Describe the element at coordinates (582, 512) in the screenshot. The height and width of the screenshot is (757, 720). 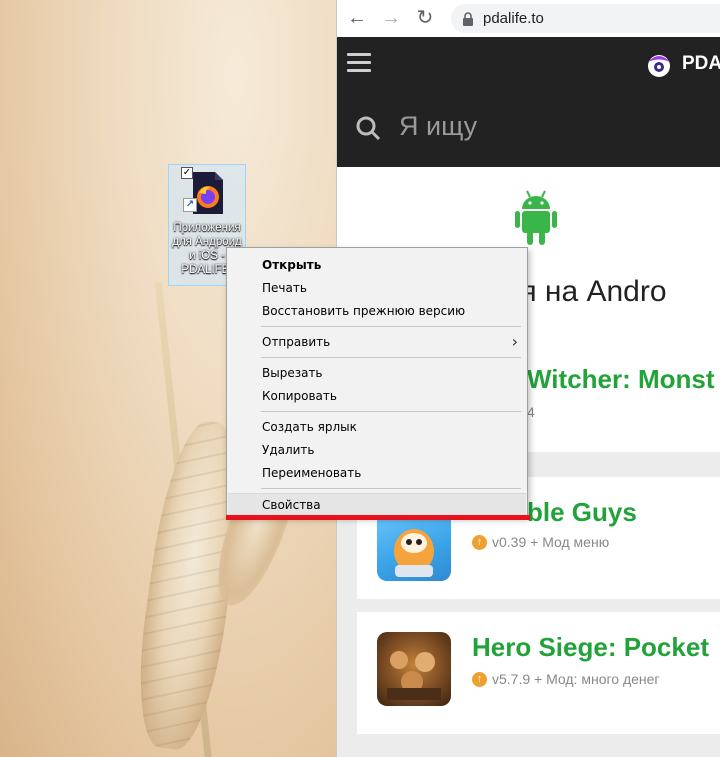
I see `app-title: ble Guys` at that location.